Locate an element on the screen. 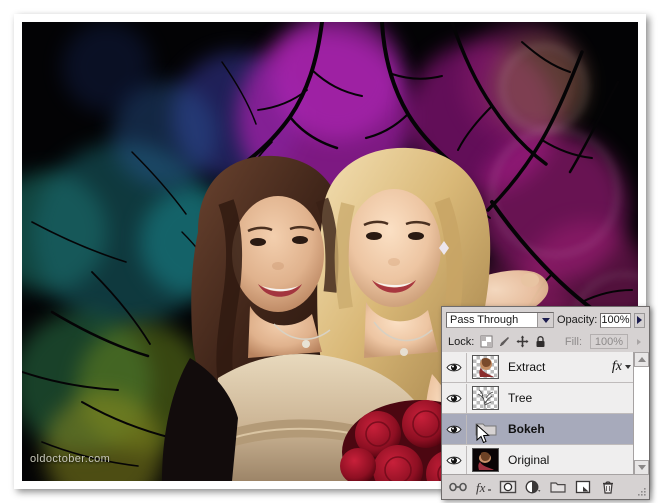  new-layer-icon is located at coordinates (583, 487).